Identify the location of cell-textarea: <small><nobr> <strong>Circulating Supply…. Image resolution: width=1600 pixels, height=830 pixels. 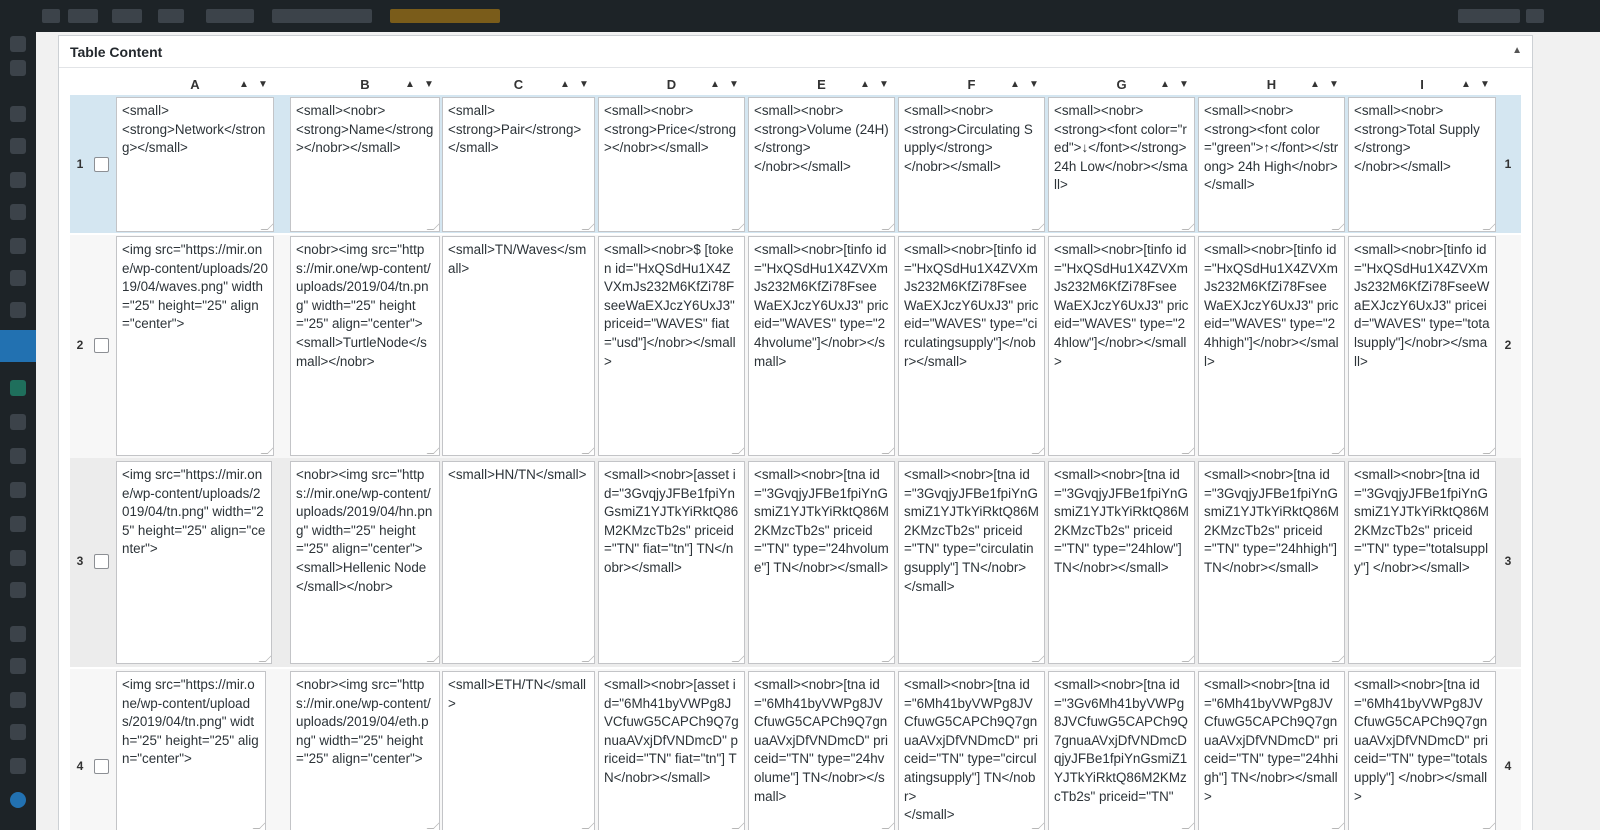
(971, 164).